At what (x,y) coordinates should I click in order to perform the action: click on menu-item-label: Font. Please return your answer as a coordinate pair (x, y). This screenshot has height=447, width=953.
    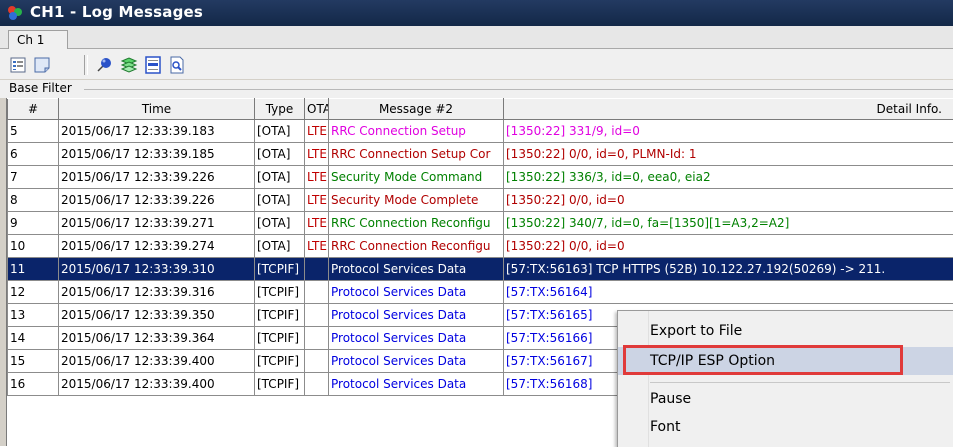
    Looking at the image, I should click on (665, 427).